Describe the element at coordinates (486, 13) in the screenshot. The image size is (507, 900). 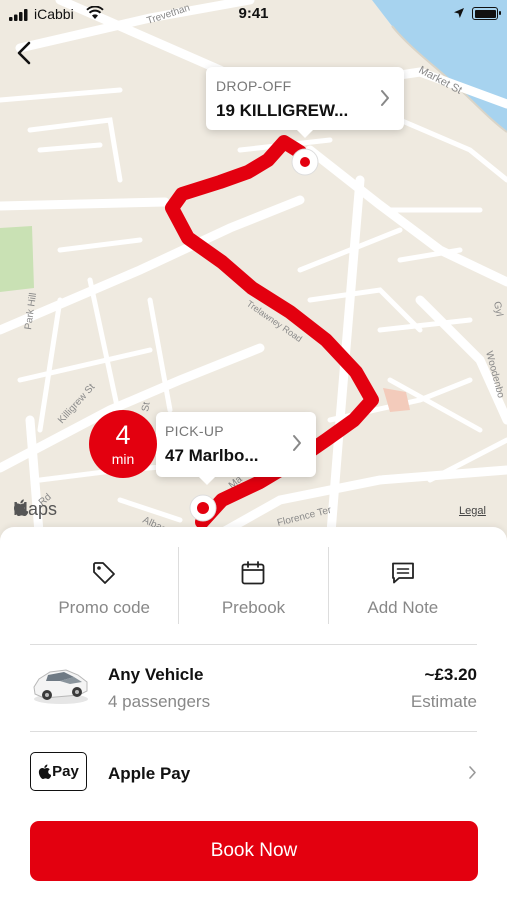
I see `battery-icon` at that location.